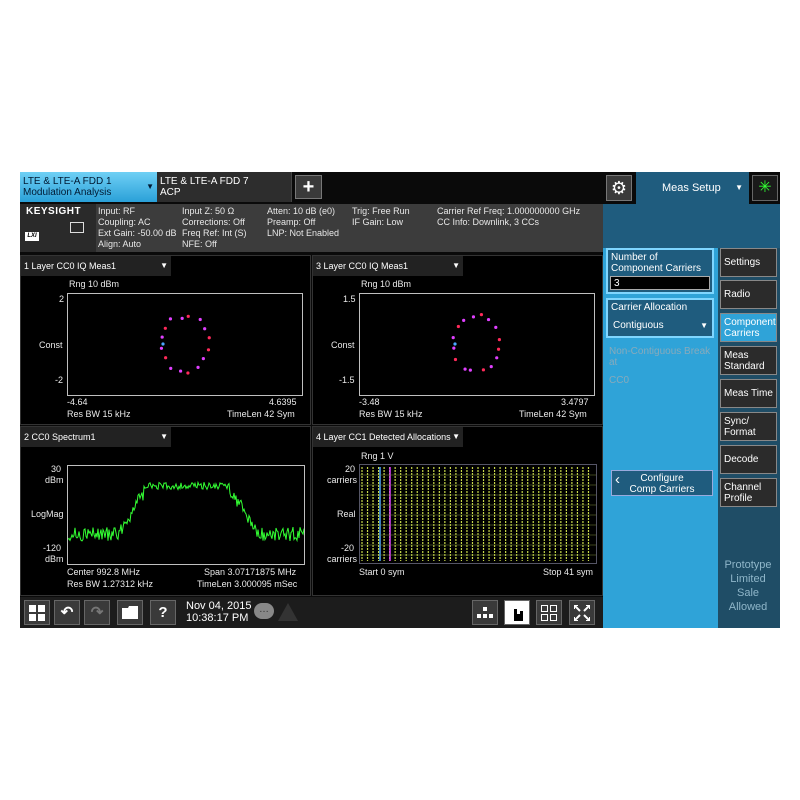 This screenshot has width=800, height=800. I want to click on file-button, so click(130, 612).